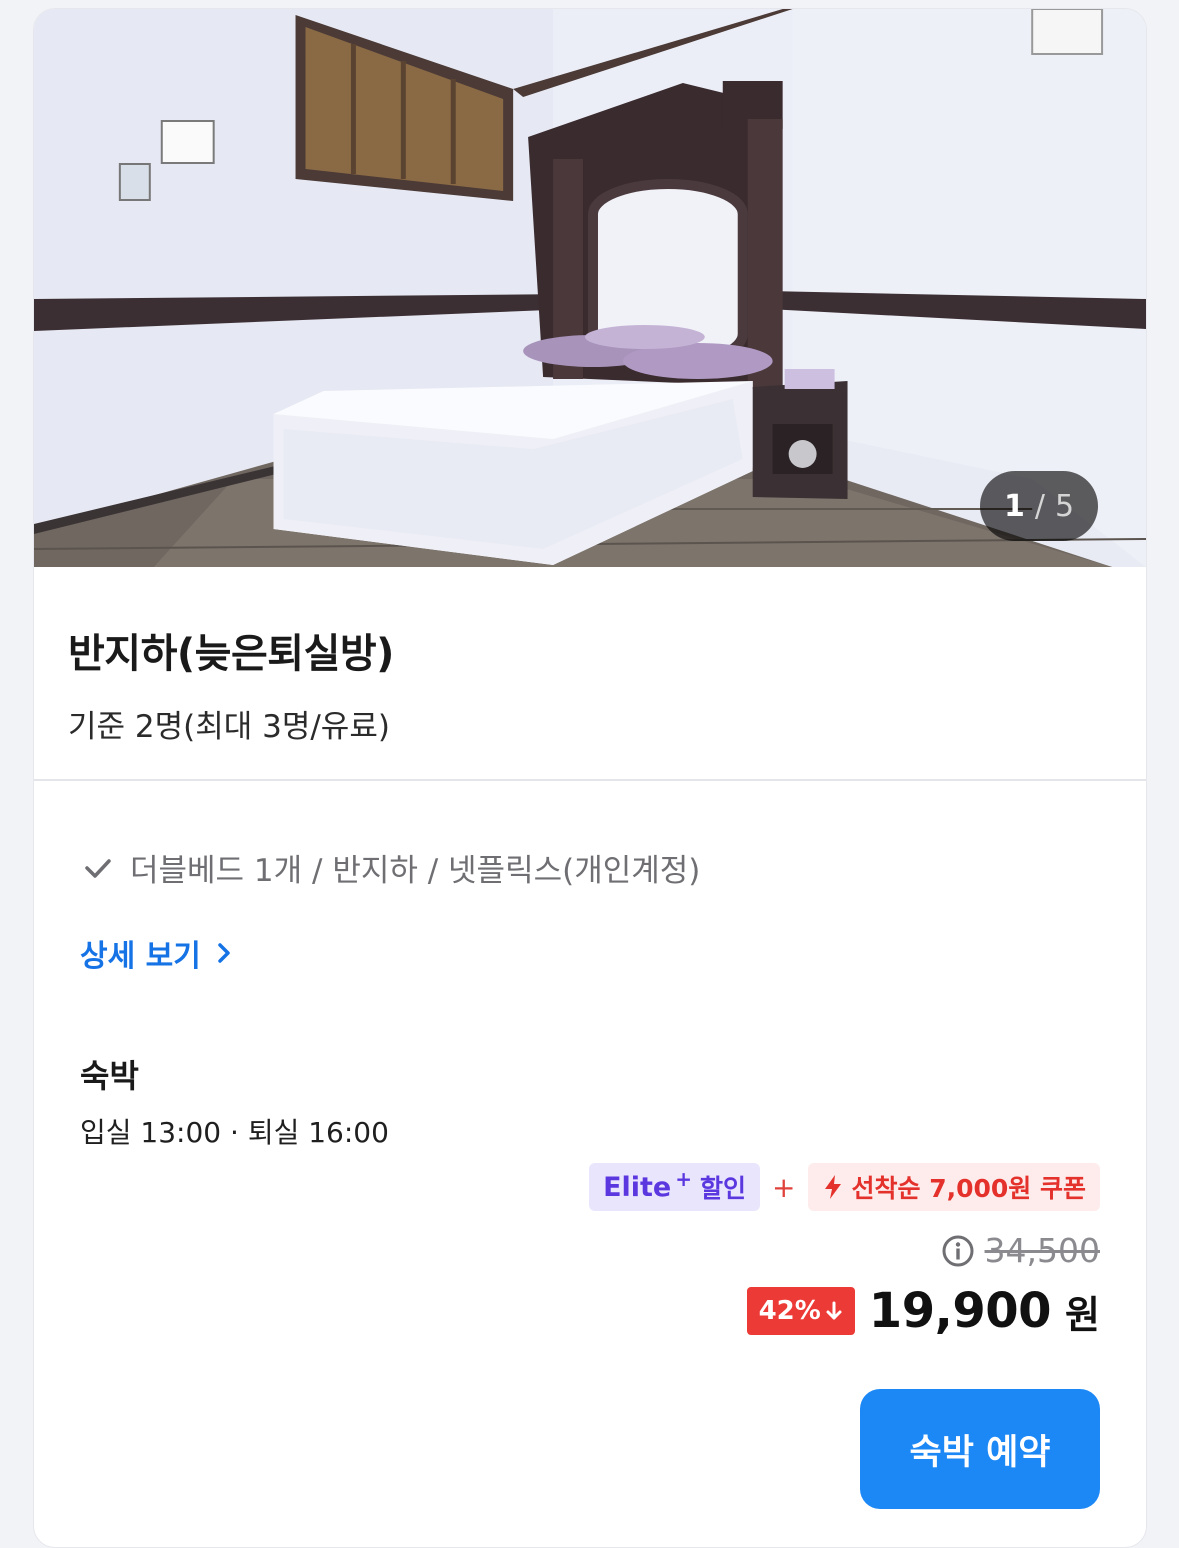  I want to click on amenity-row: 더블베드 1개 / 반지하 / 넷플릭스(개인계정), so click(390, 867).